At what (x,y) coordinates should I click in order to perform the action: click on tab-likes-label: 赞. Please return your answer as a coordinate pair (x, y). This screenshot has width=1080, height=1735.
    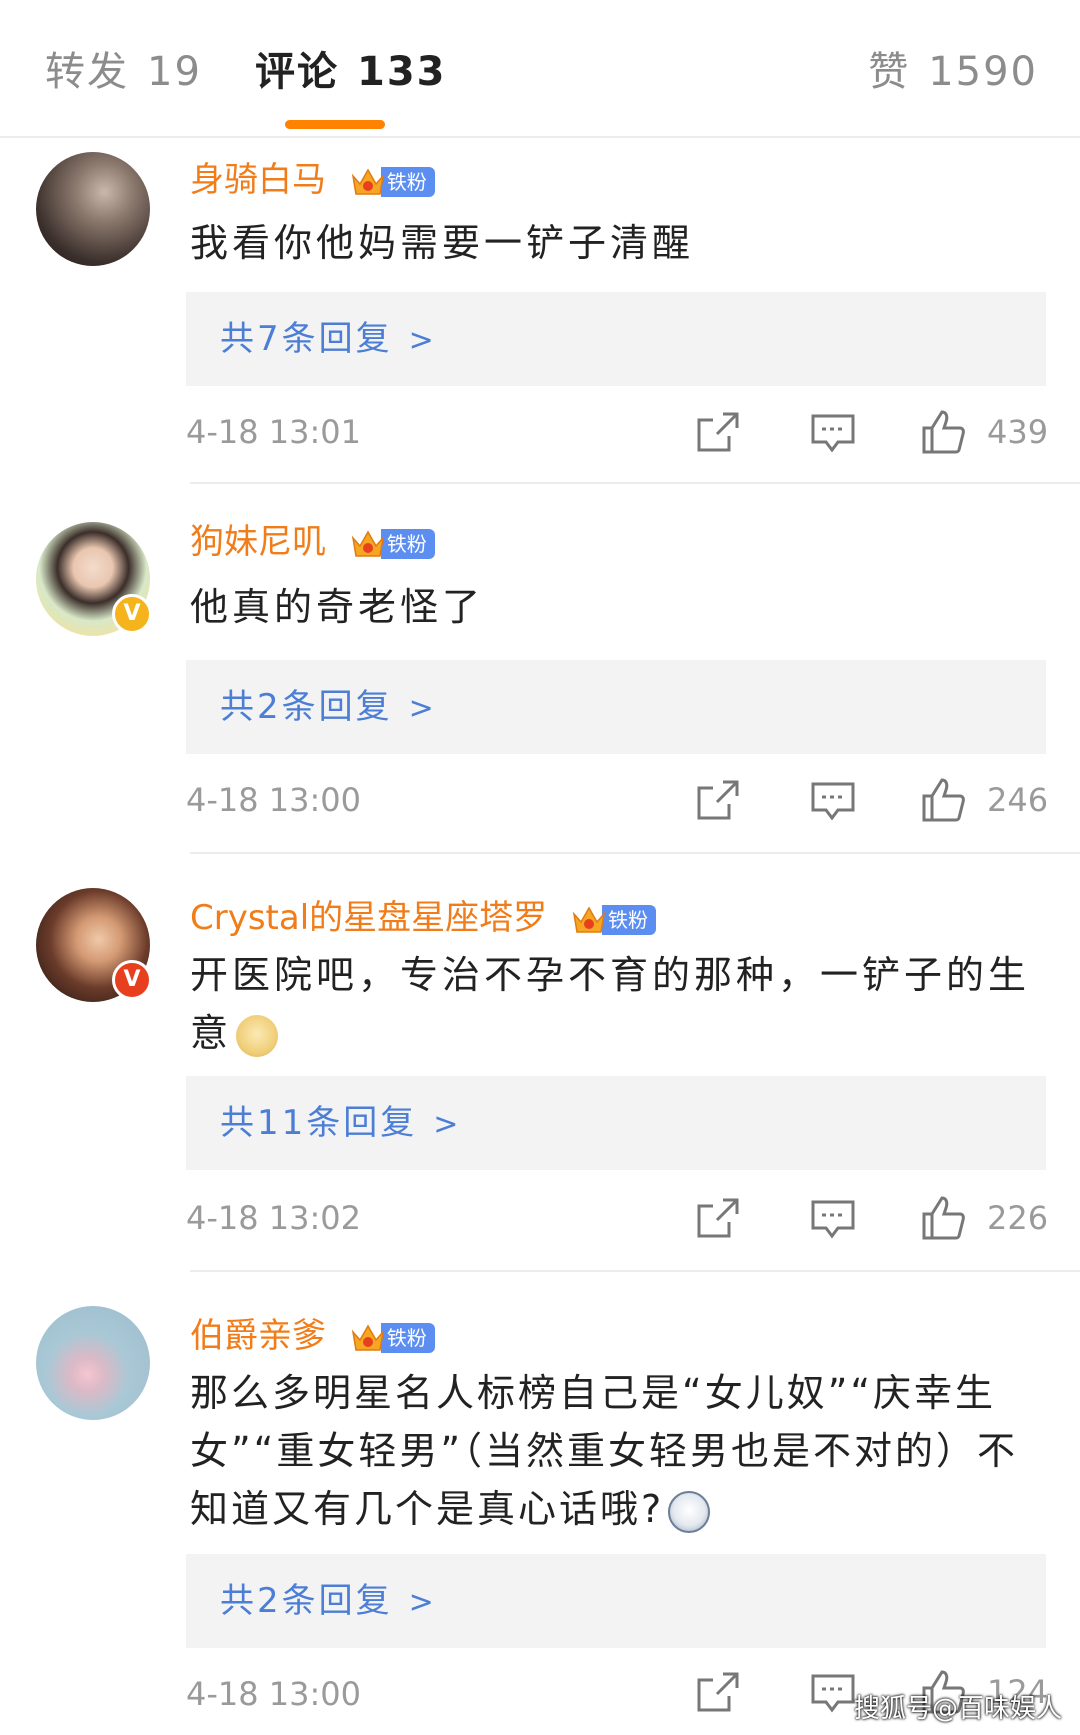
    Looking at the image, I should click on (889, 72).